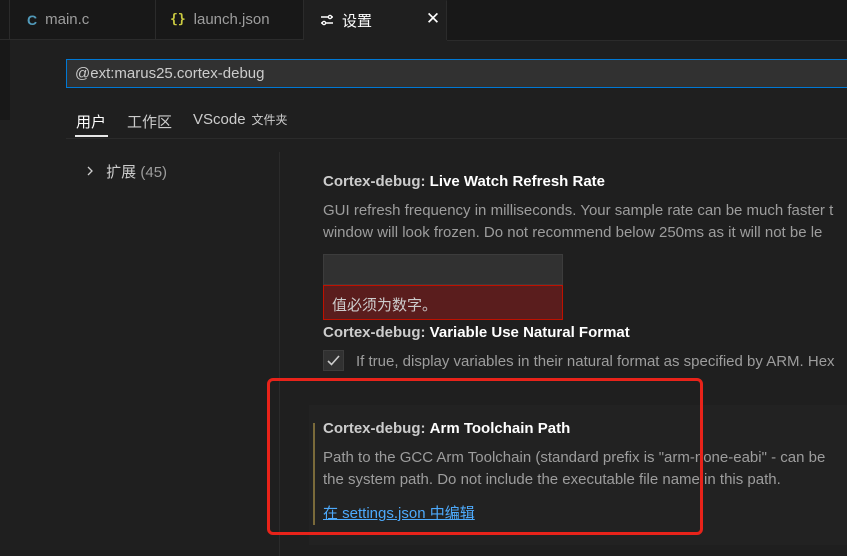 The image size is (847, 556). I want to click on tree-item-extensions: 扩展 (45), so click(126, 171).